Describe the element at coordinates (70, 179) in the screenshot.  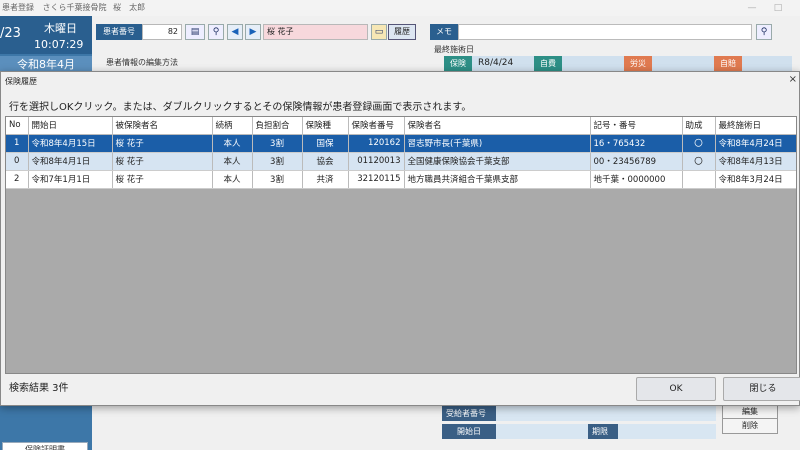
I see `cell-start-date: 令和7年1月1日` at that location.